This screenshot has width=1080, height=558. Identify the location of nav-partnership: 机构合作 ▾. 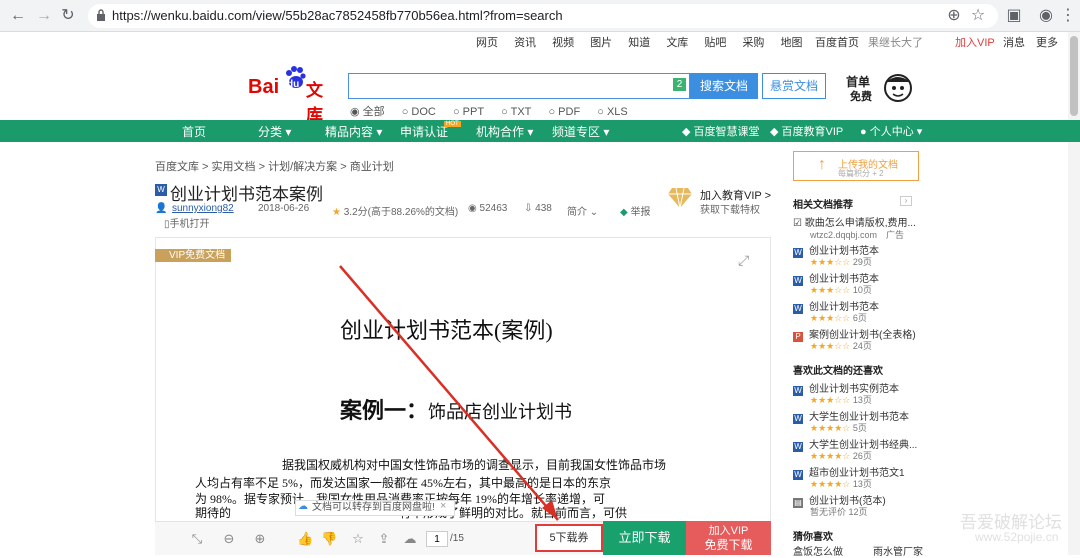
(504, 131).